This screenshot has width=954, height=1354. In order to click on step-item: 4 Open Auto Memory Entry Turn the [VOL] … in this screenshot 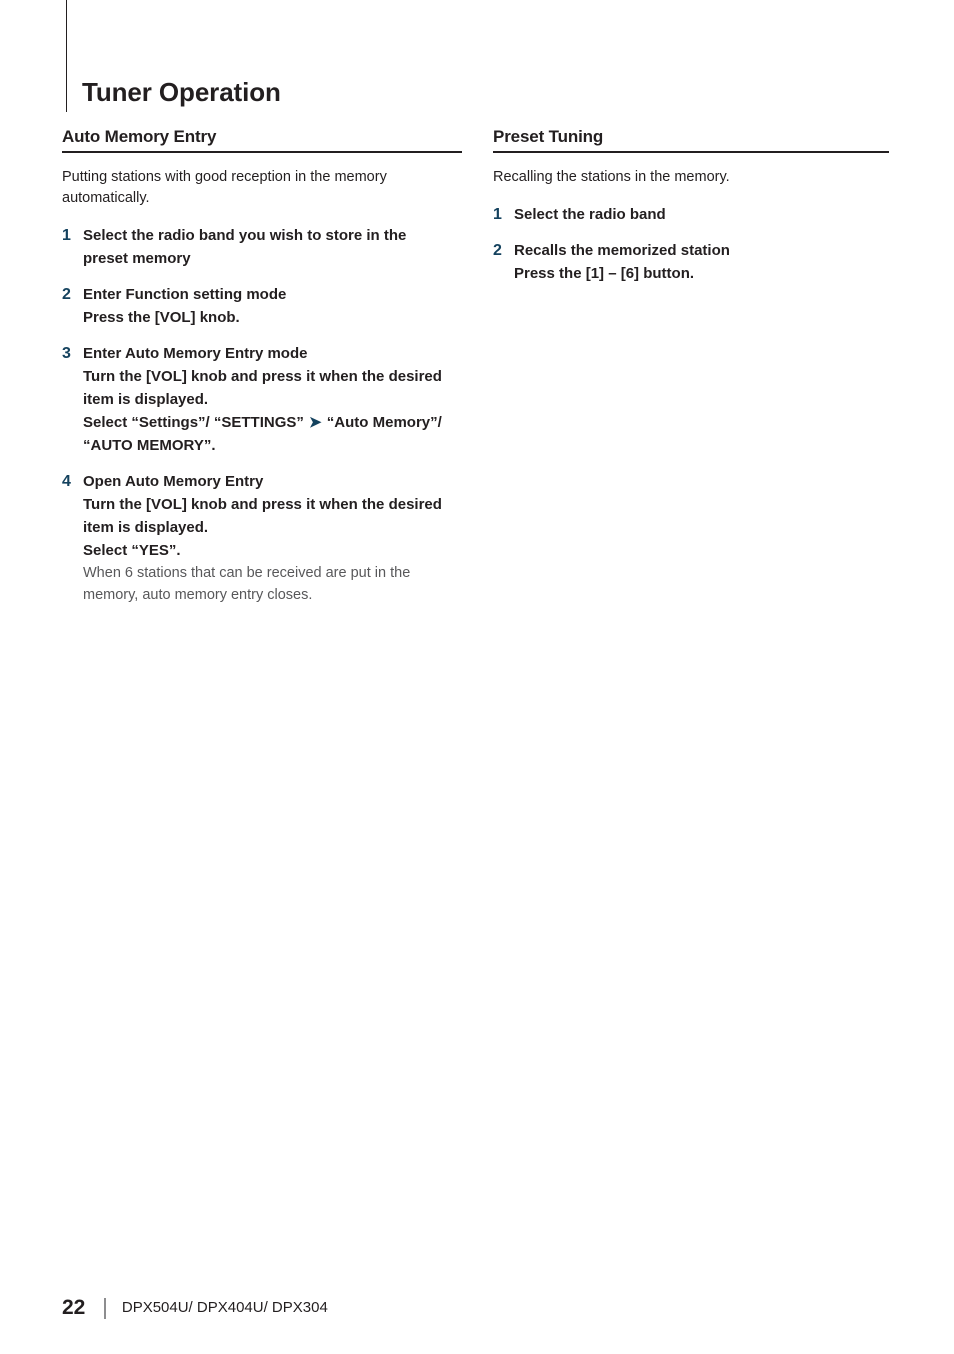, I will do `click(262, 538)`.